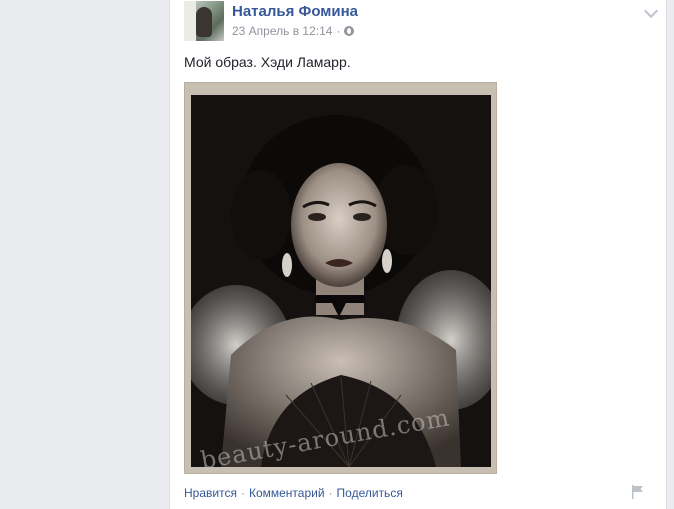  What do you see at coordinates (267, 62) in the screenshot?
I see `post-text: Мой образ. Хэди Ламарр.` at bounding box center [267, 62].